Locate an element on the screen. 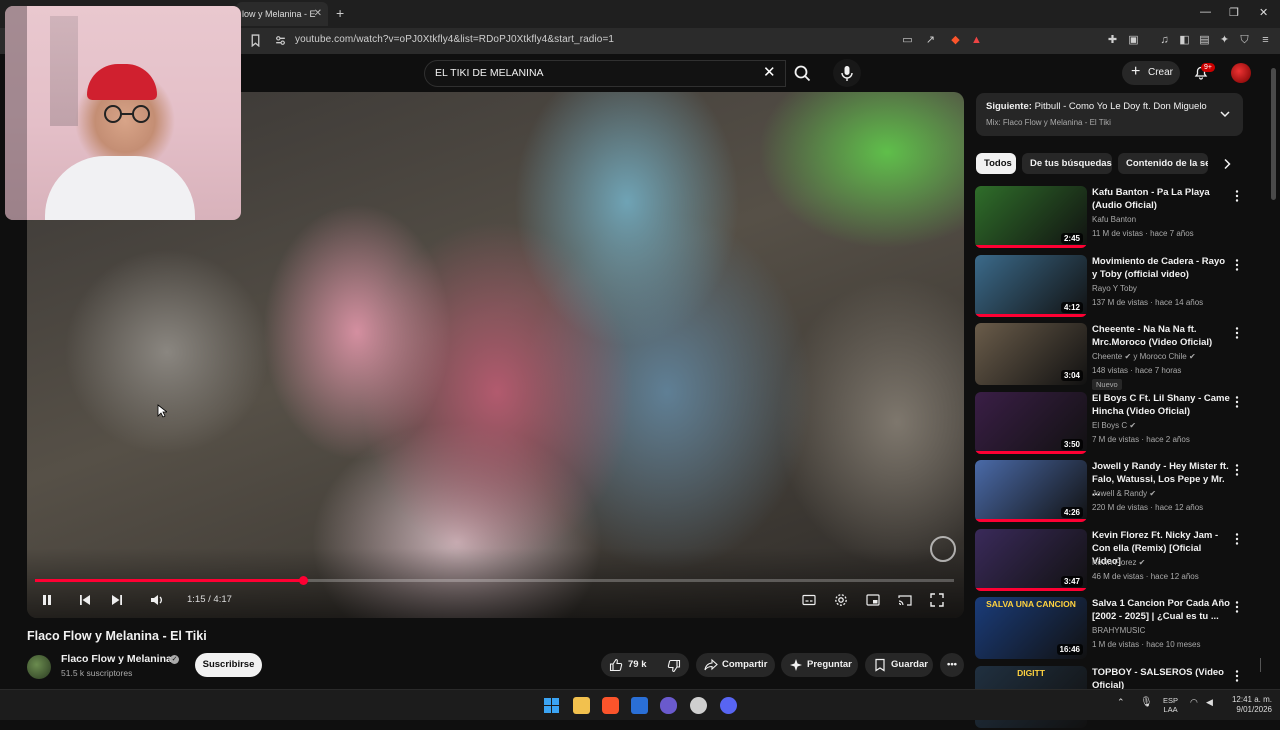 Image resolution: width=1280 pixels, height=730 pixels. recommendation-channel: Kevin Florez ✔ is located at coordinates (1118, 562).